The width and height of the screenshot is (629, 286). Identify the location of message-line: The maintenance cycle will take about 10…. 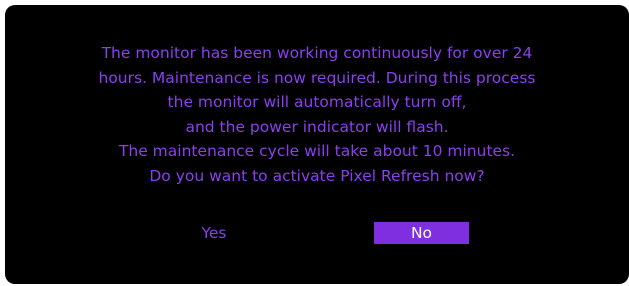
(317, 151).